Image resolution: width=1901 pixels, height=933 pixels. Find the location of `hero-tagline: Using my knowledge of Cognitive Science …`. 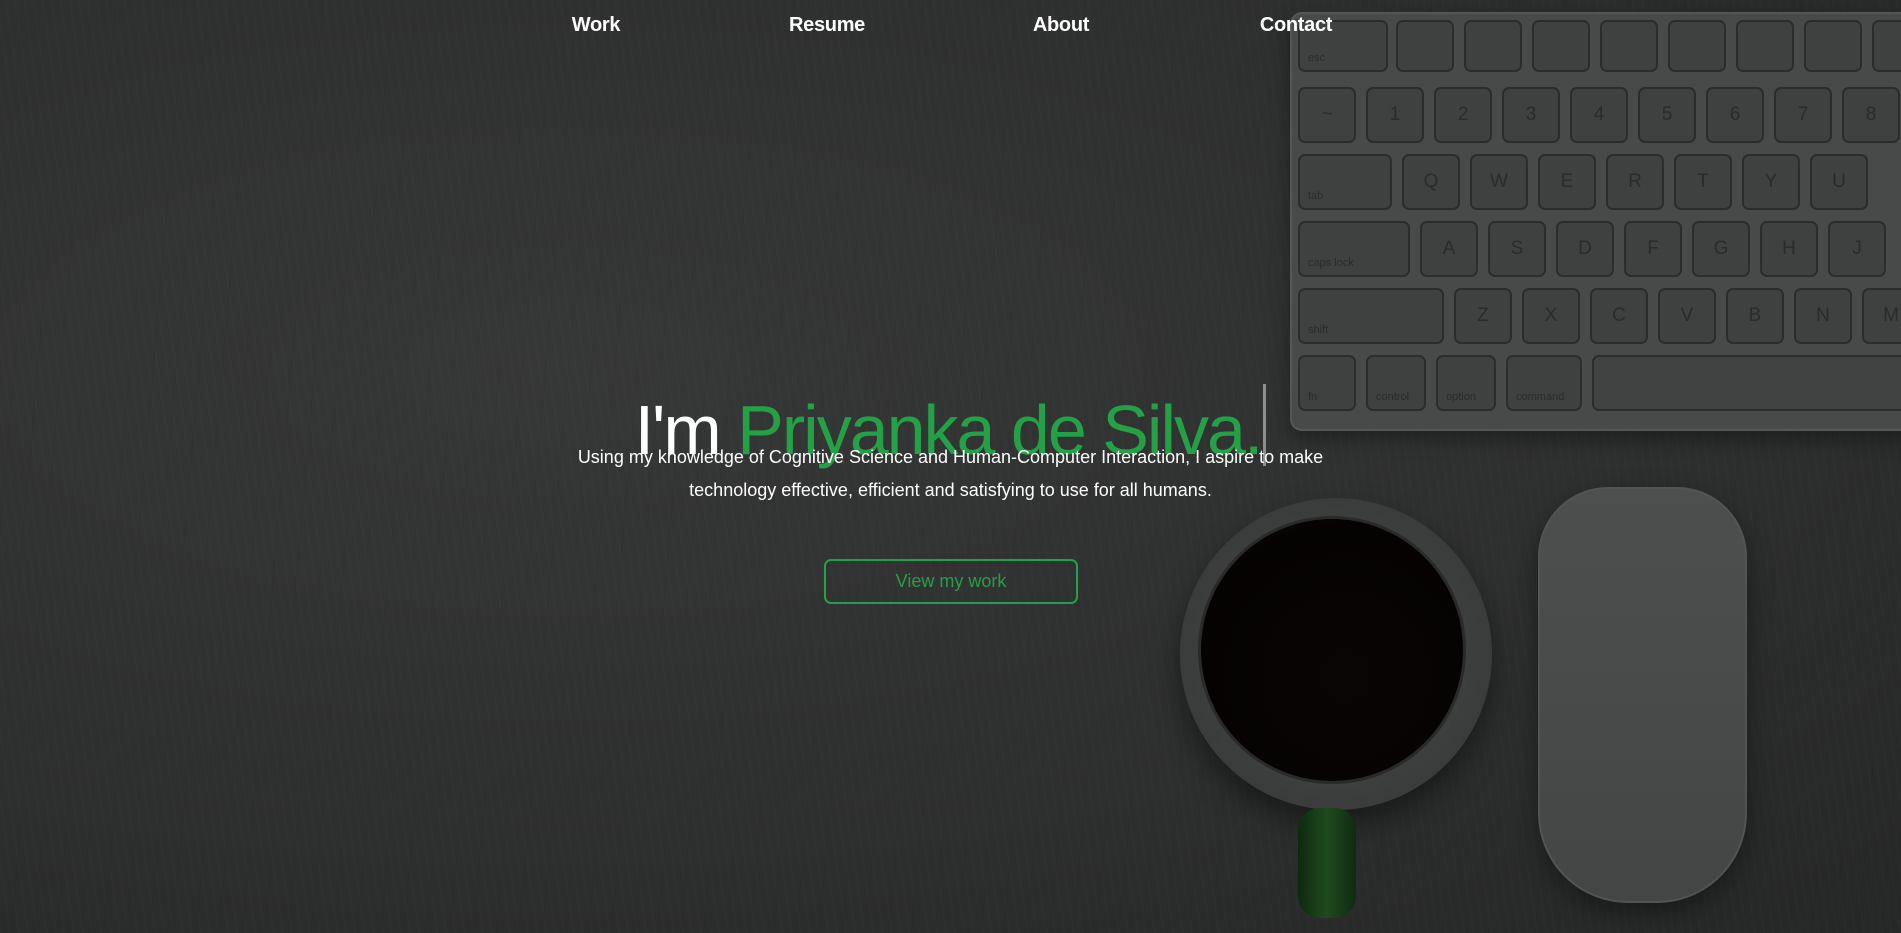

hero-tagline: Using my knowledge of Cognitive Science … is located at coordinates (950, 474).